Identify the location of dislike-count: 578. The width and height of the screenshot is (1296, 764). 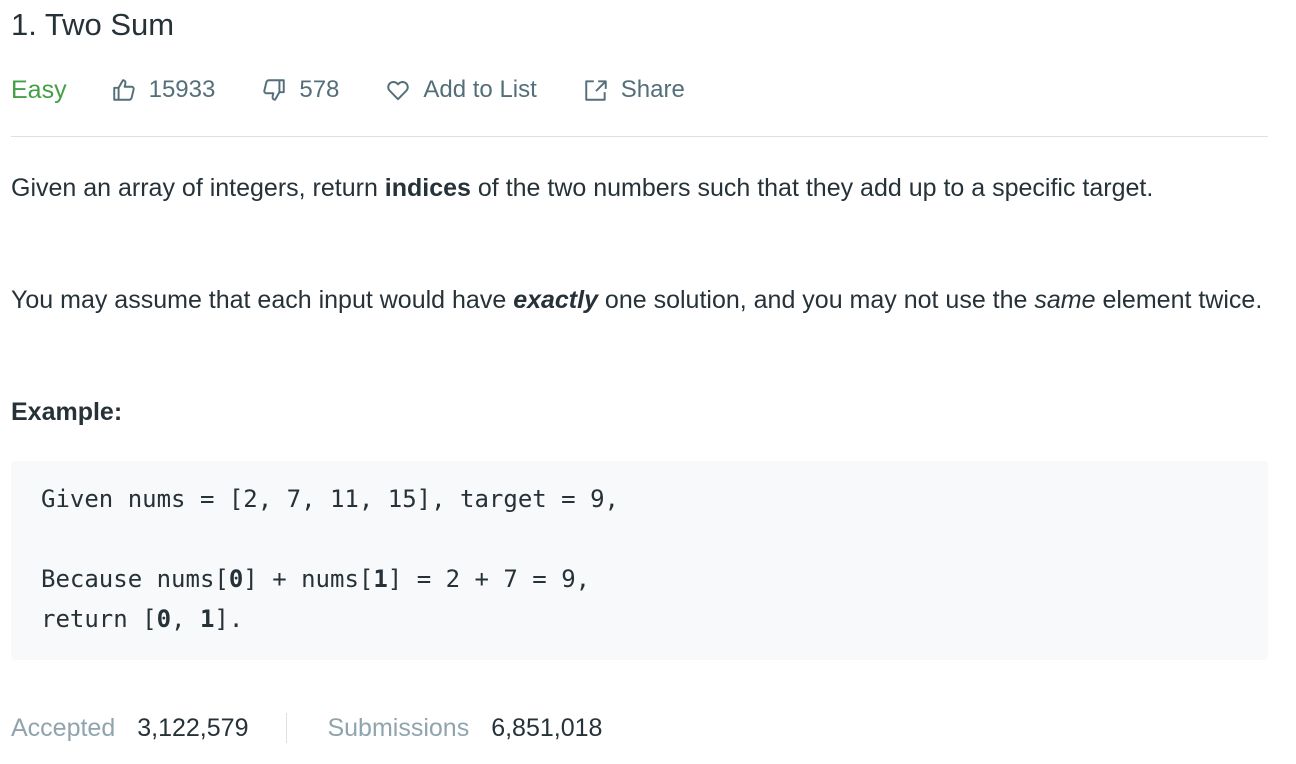
(319, 89).